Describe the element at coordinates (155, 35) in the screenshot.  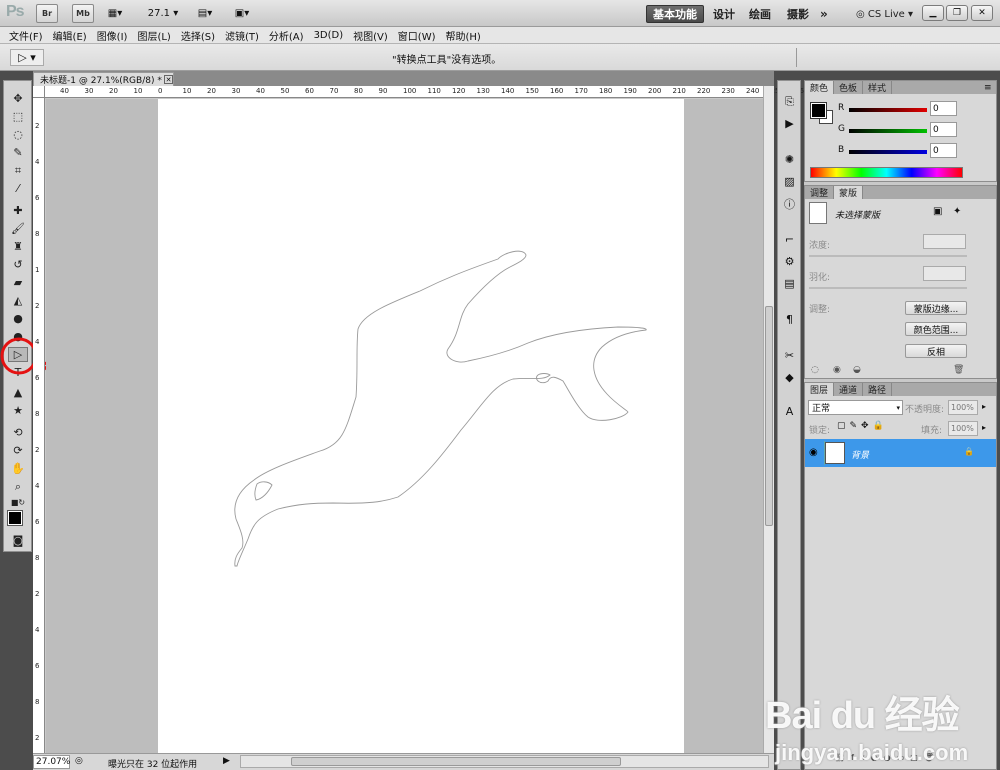
I see `menu-layer: 图层(L)` at that location.